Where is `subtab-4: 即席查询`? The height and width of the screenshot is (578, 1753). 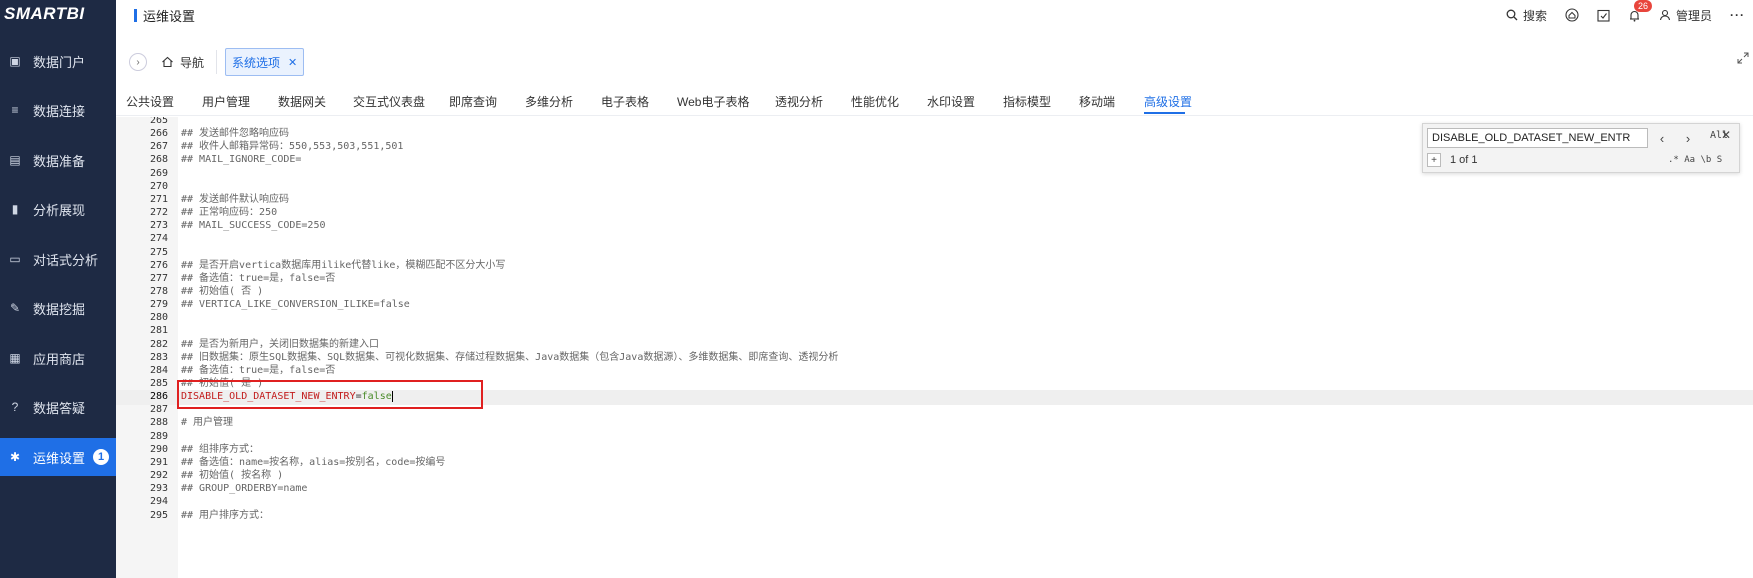
subtab-4: 即席查询 is located at coordinates (473, 101).